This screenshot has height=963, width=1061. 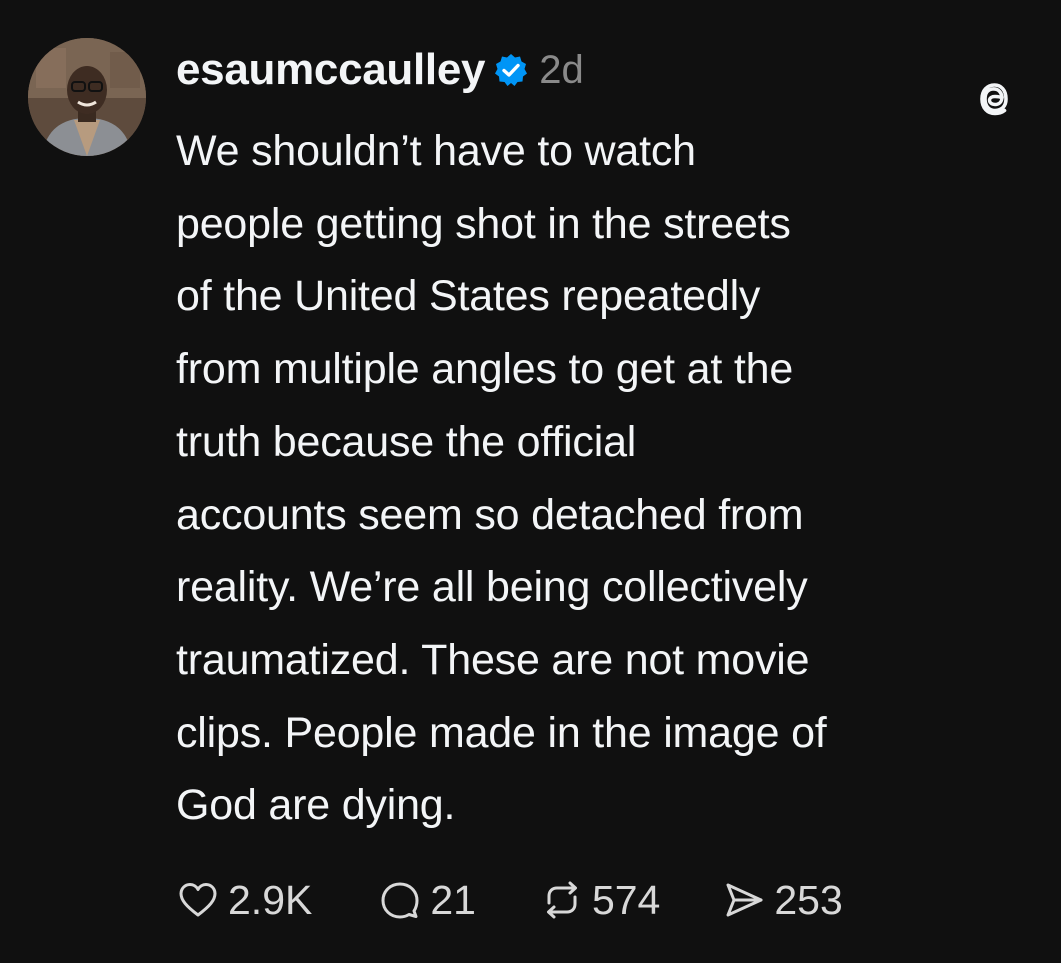 What do you see at coordinates (427, 900) in the screenshot?
I see `reply-button: 21` at bounding box center [427, 900].